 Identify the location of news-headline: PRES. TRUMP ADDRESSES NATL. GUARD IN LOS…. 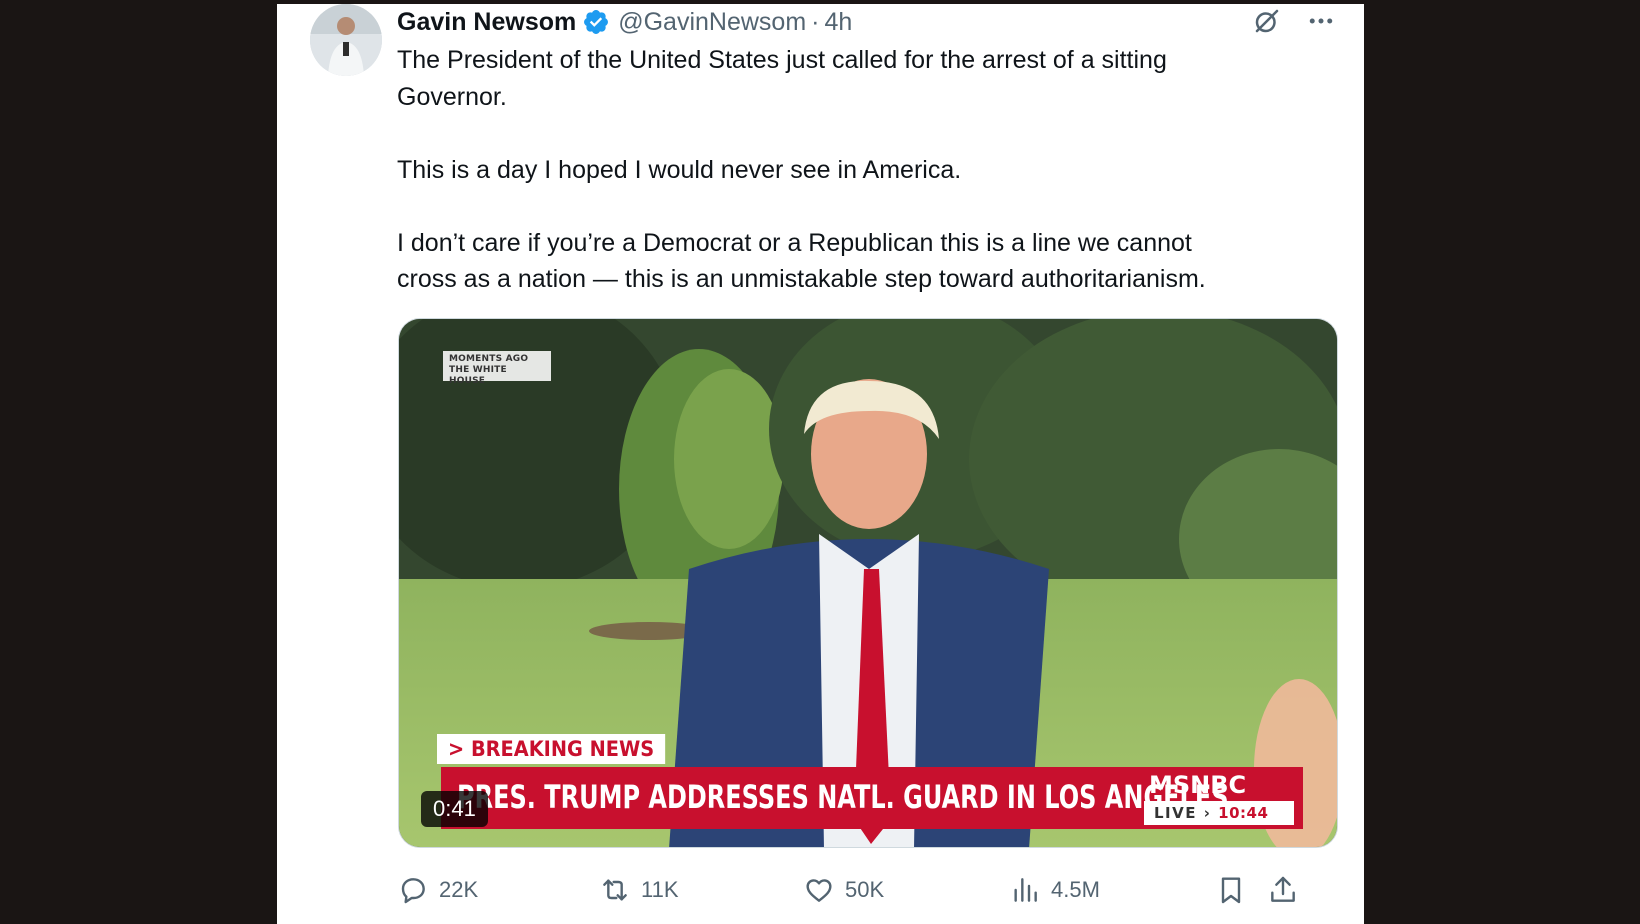
(843, 797).